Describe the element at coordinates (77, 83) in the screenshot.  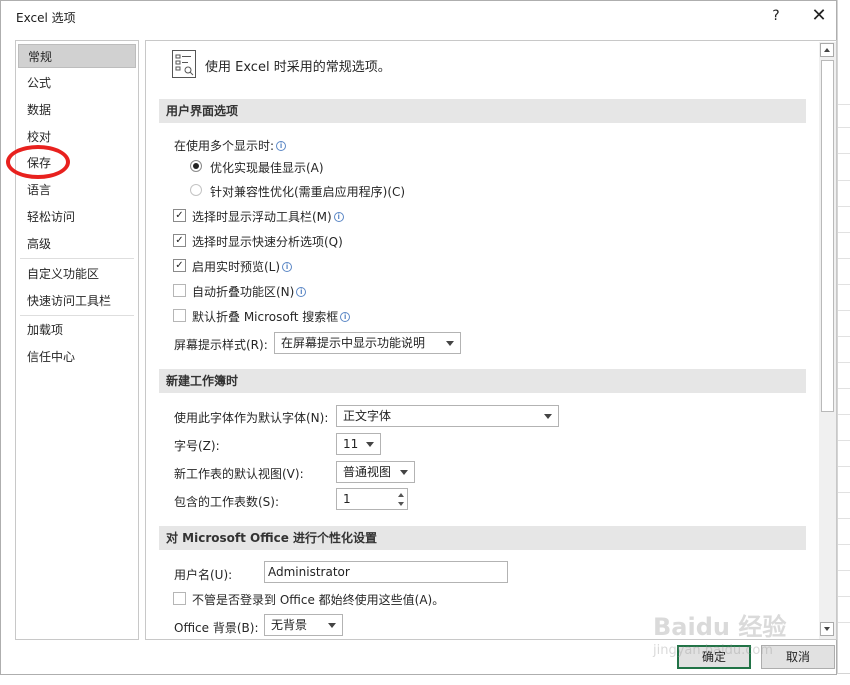
I see `nav-item-formulas: 公式` at that location.